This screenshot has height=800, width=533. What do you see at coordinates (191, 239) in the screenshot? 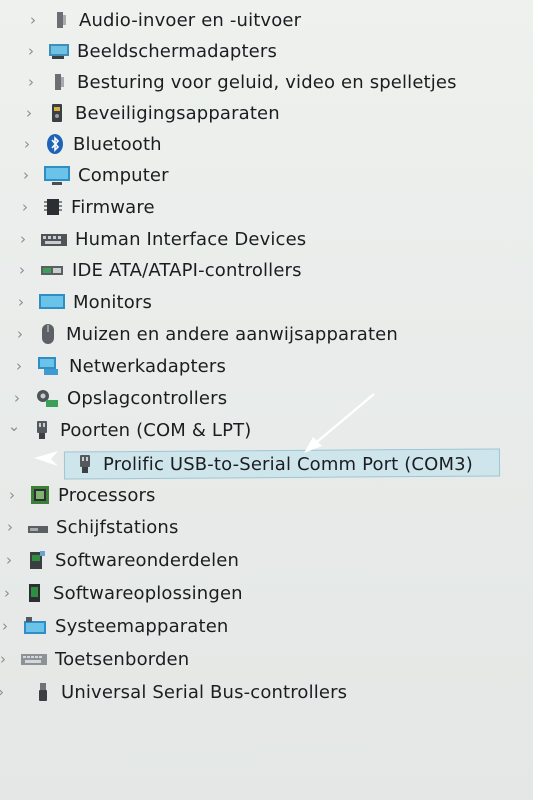
I see `tree-item-label: Human Interface Devices` at bounding box center [191, 239].